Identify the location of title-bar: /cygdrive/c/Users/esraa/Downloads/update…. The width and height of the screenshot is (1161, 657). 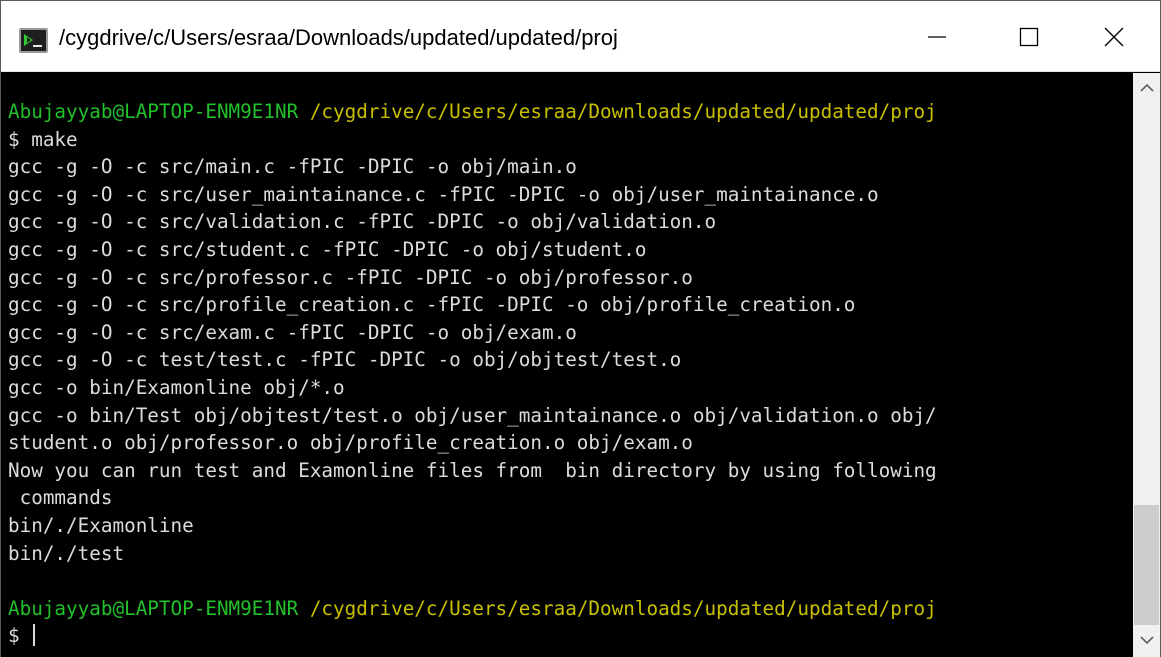
(580, 36).